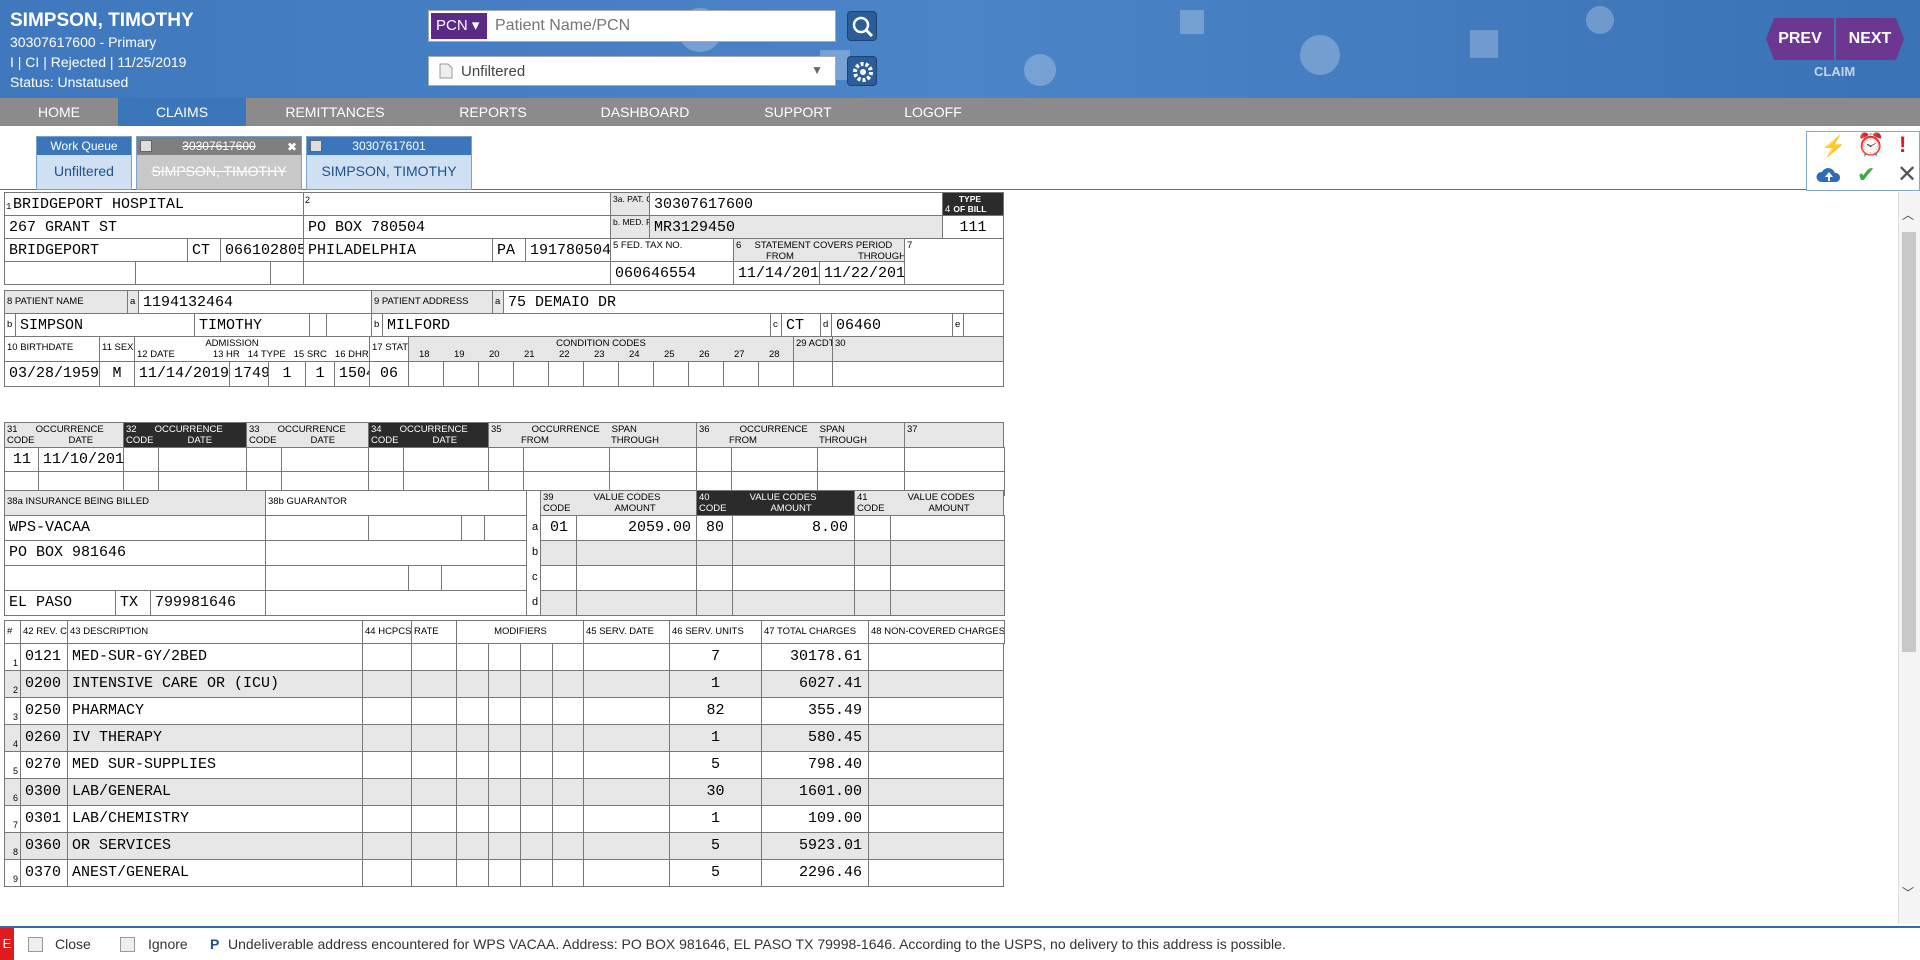  I want to click on sex-field: M, so click(117, 374).